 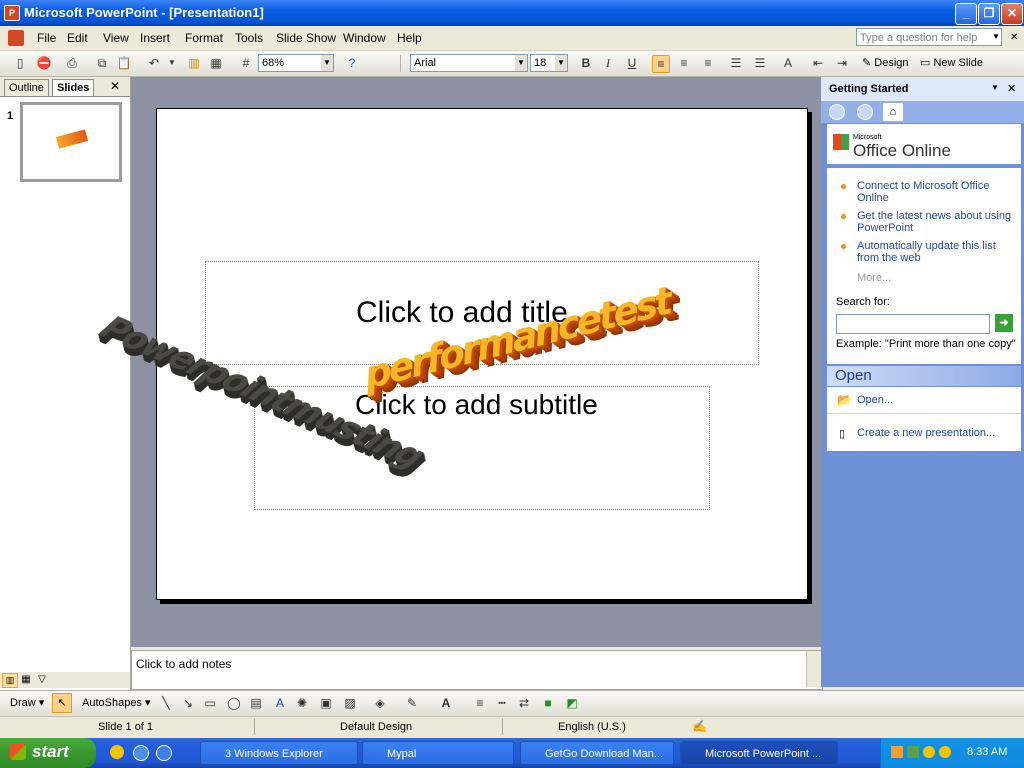 I want to click on help-icon: ?, so click(x=352, y=63).